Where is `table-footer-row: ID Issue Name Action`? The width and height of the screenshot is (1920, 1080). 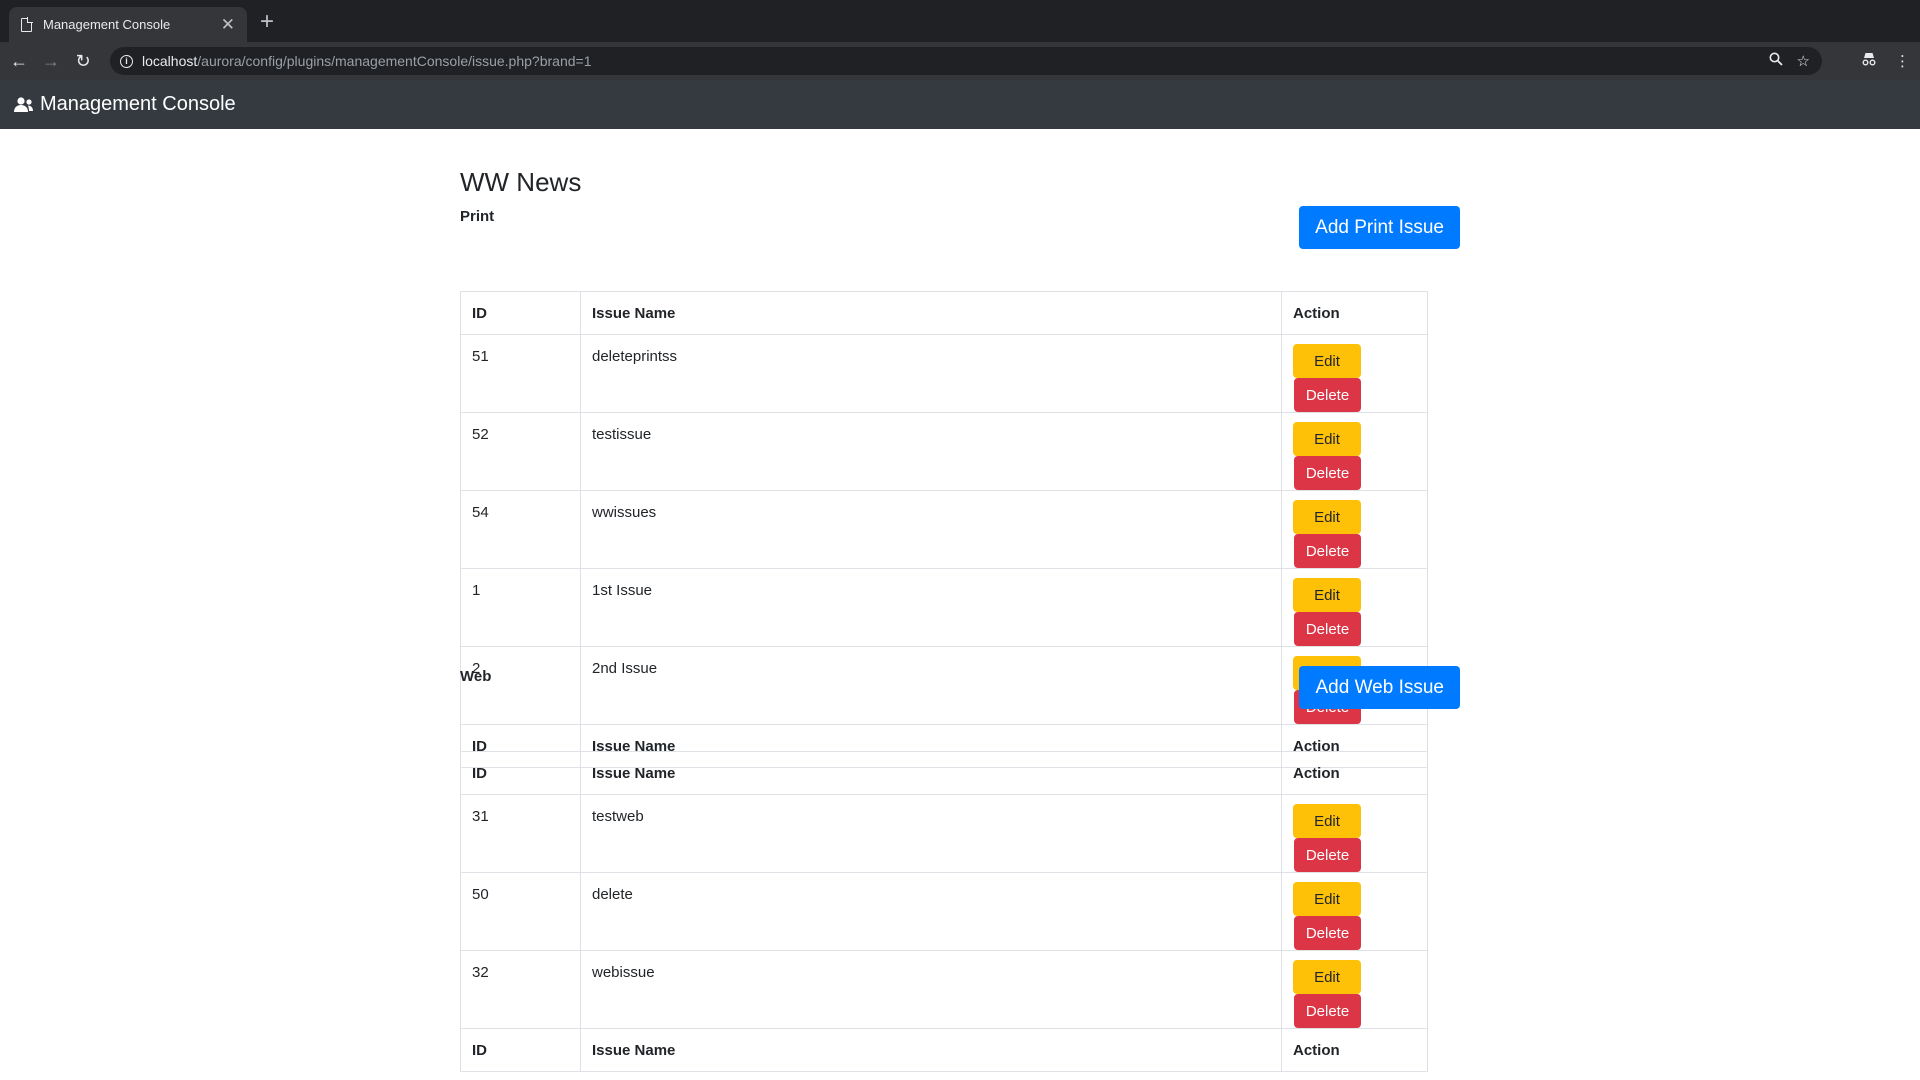 table-footer-row: ID Issue Name Action is located at coordinates (944, 1050).